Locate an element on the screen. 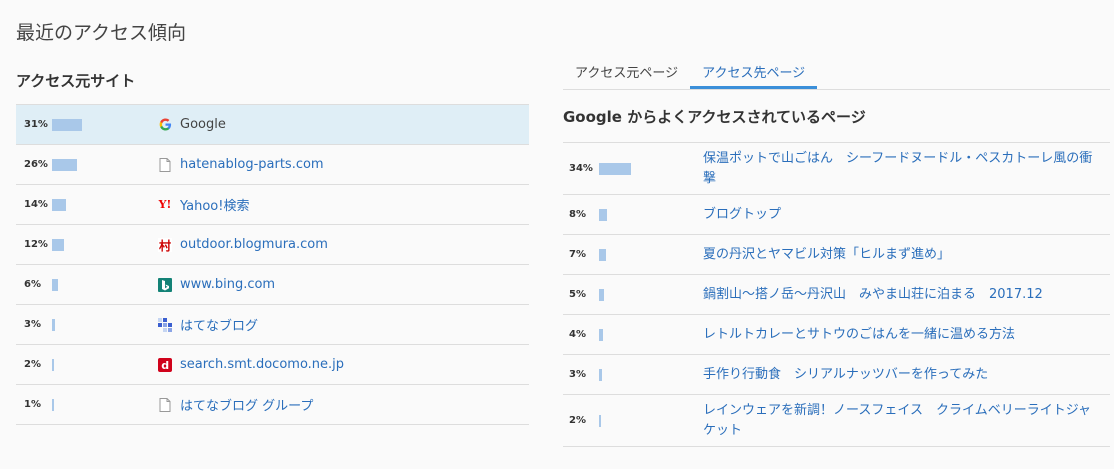  destination-section-title: Google からよくアクセスされているページ is located at coordinates (714, 117).